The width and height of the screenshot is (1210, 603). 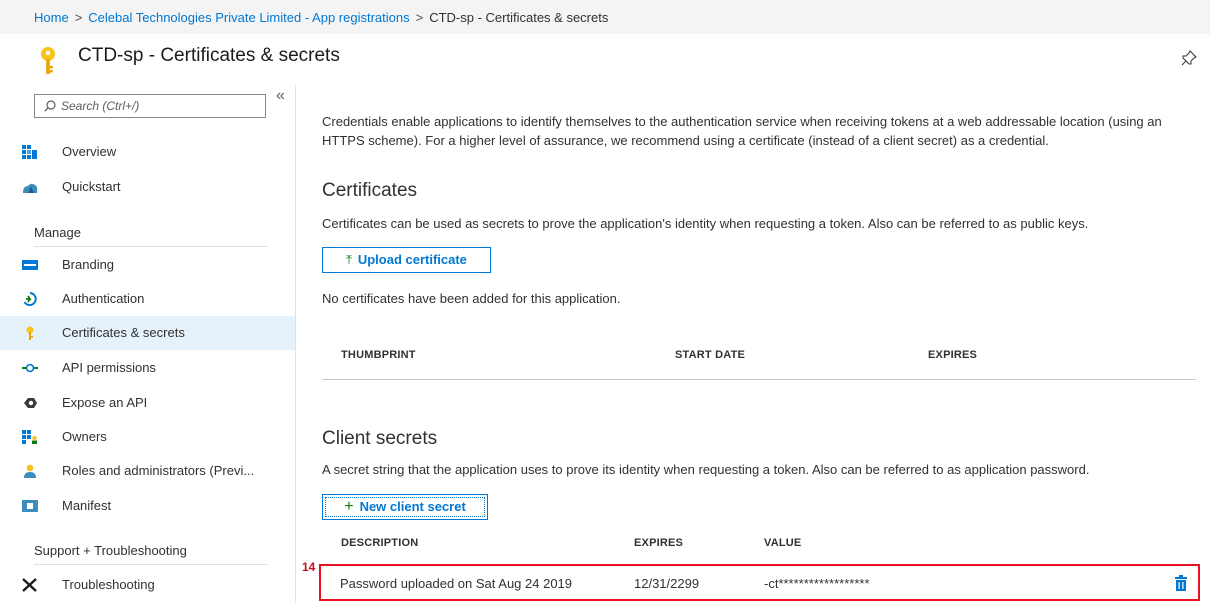 I want to click on search-input, so click(x=159, y=106).